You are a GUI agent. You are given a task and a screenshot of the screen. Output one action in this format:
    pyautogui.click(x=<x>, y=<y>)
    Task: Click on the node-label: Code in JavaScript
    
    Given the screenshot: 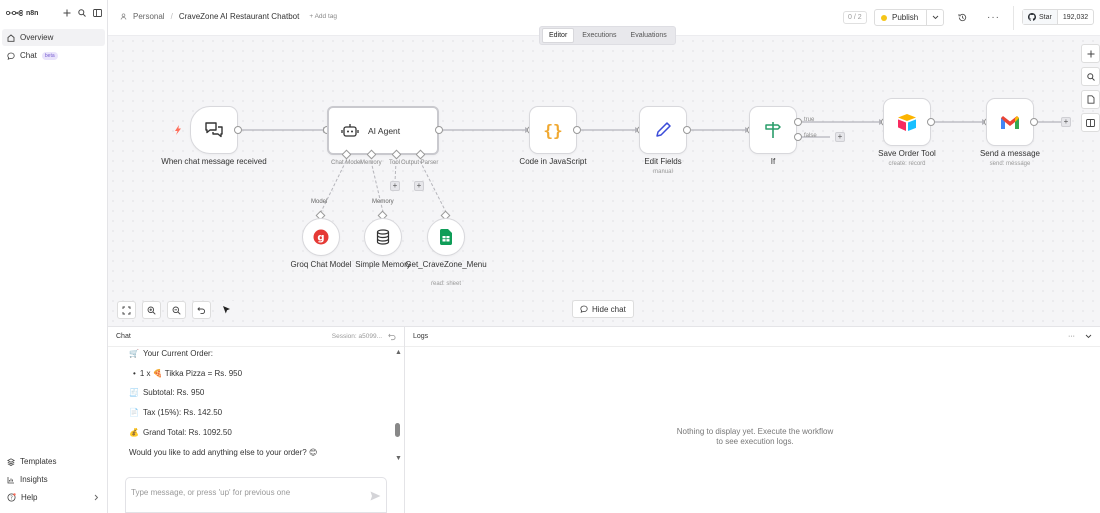 What is the action you would take?
    pyautogui.click(x=553, y=161)
    